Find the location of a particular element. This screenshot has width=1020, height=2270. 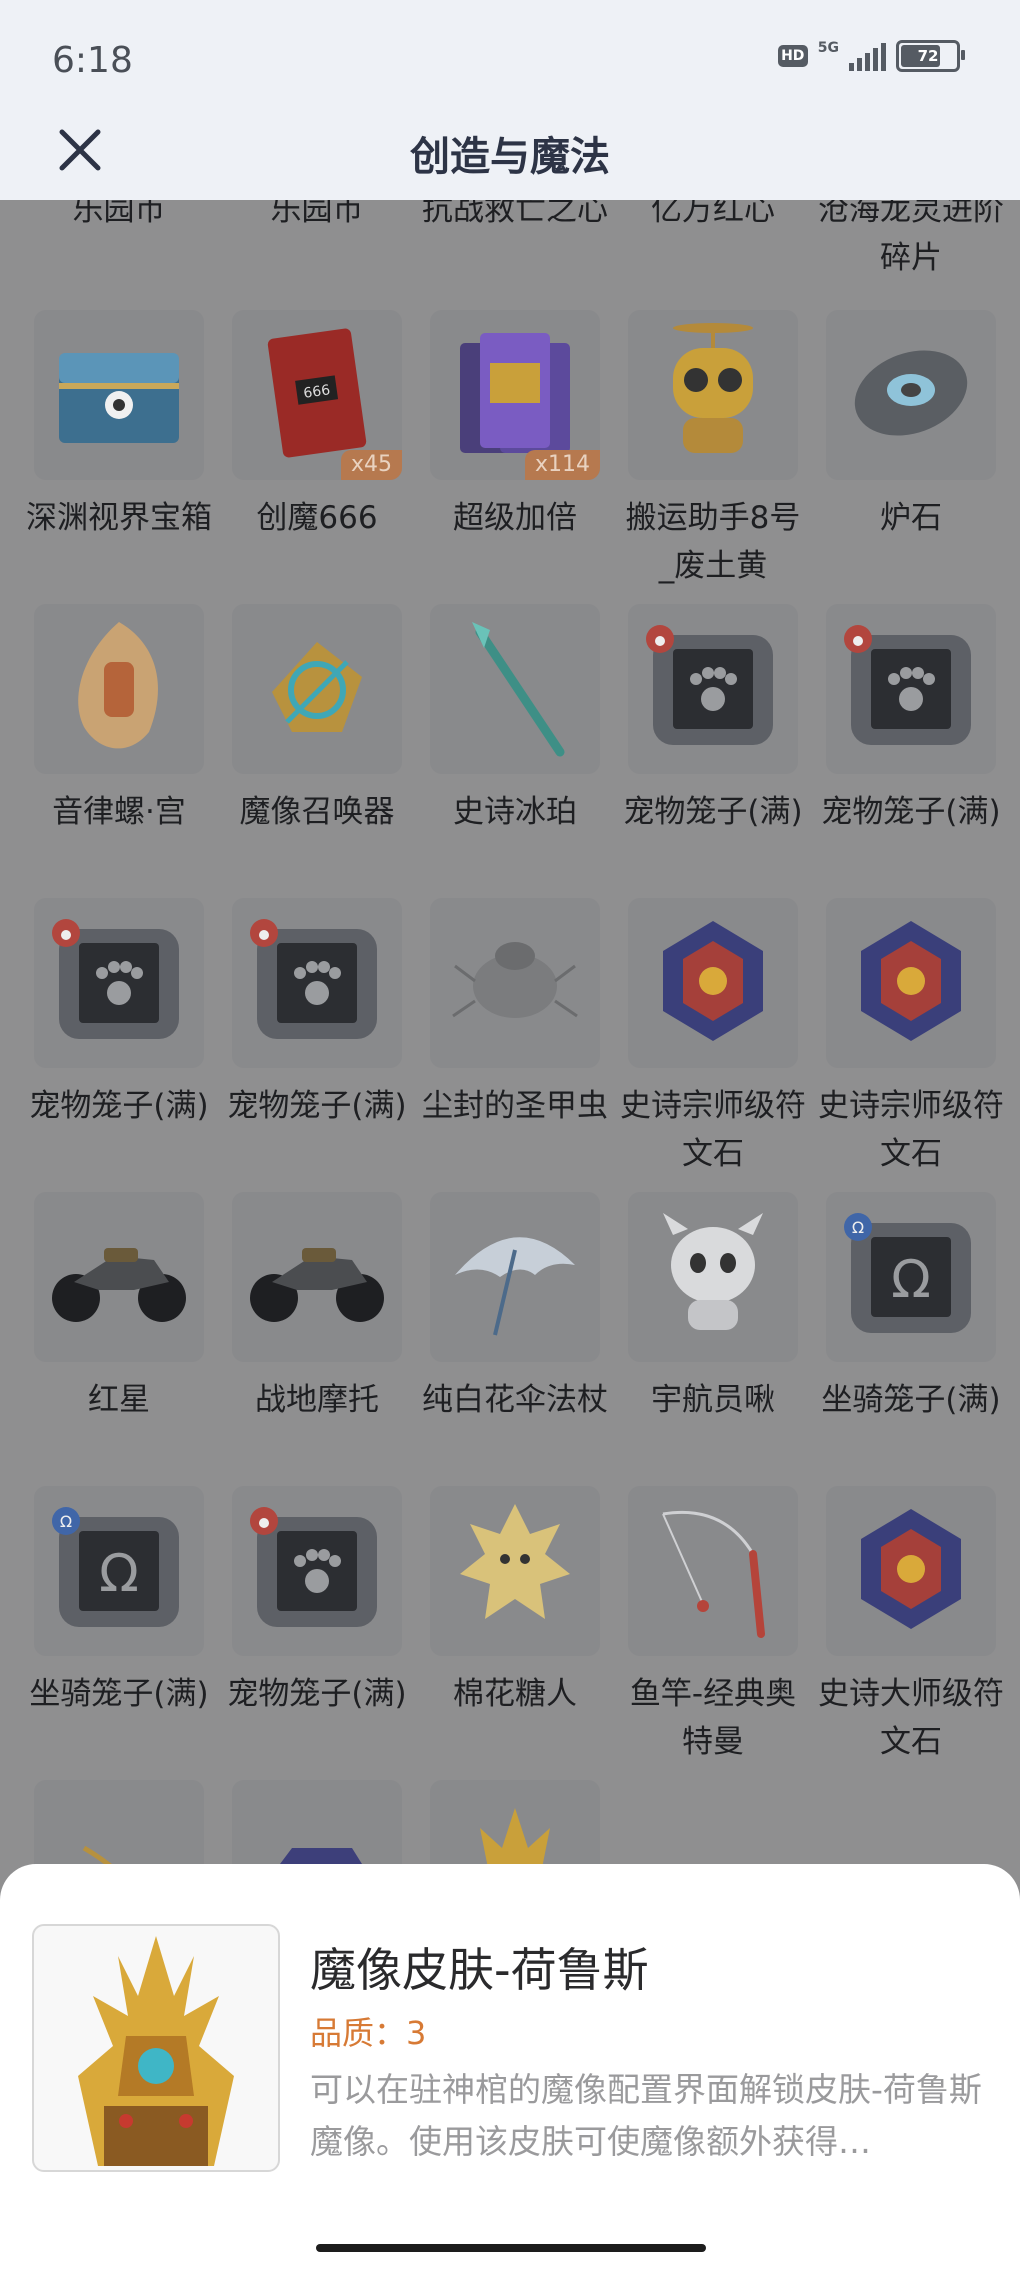

detail-item-name: 魔像皮肤-荷鲁斯 is located at coordinates (479, 1970).